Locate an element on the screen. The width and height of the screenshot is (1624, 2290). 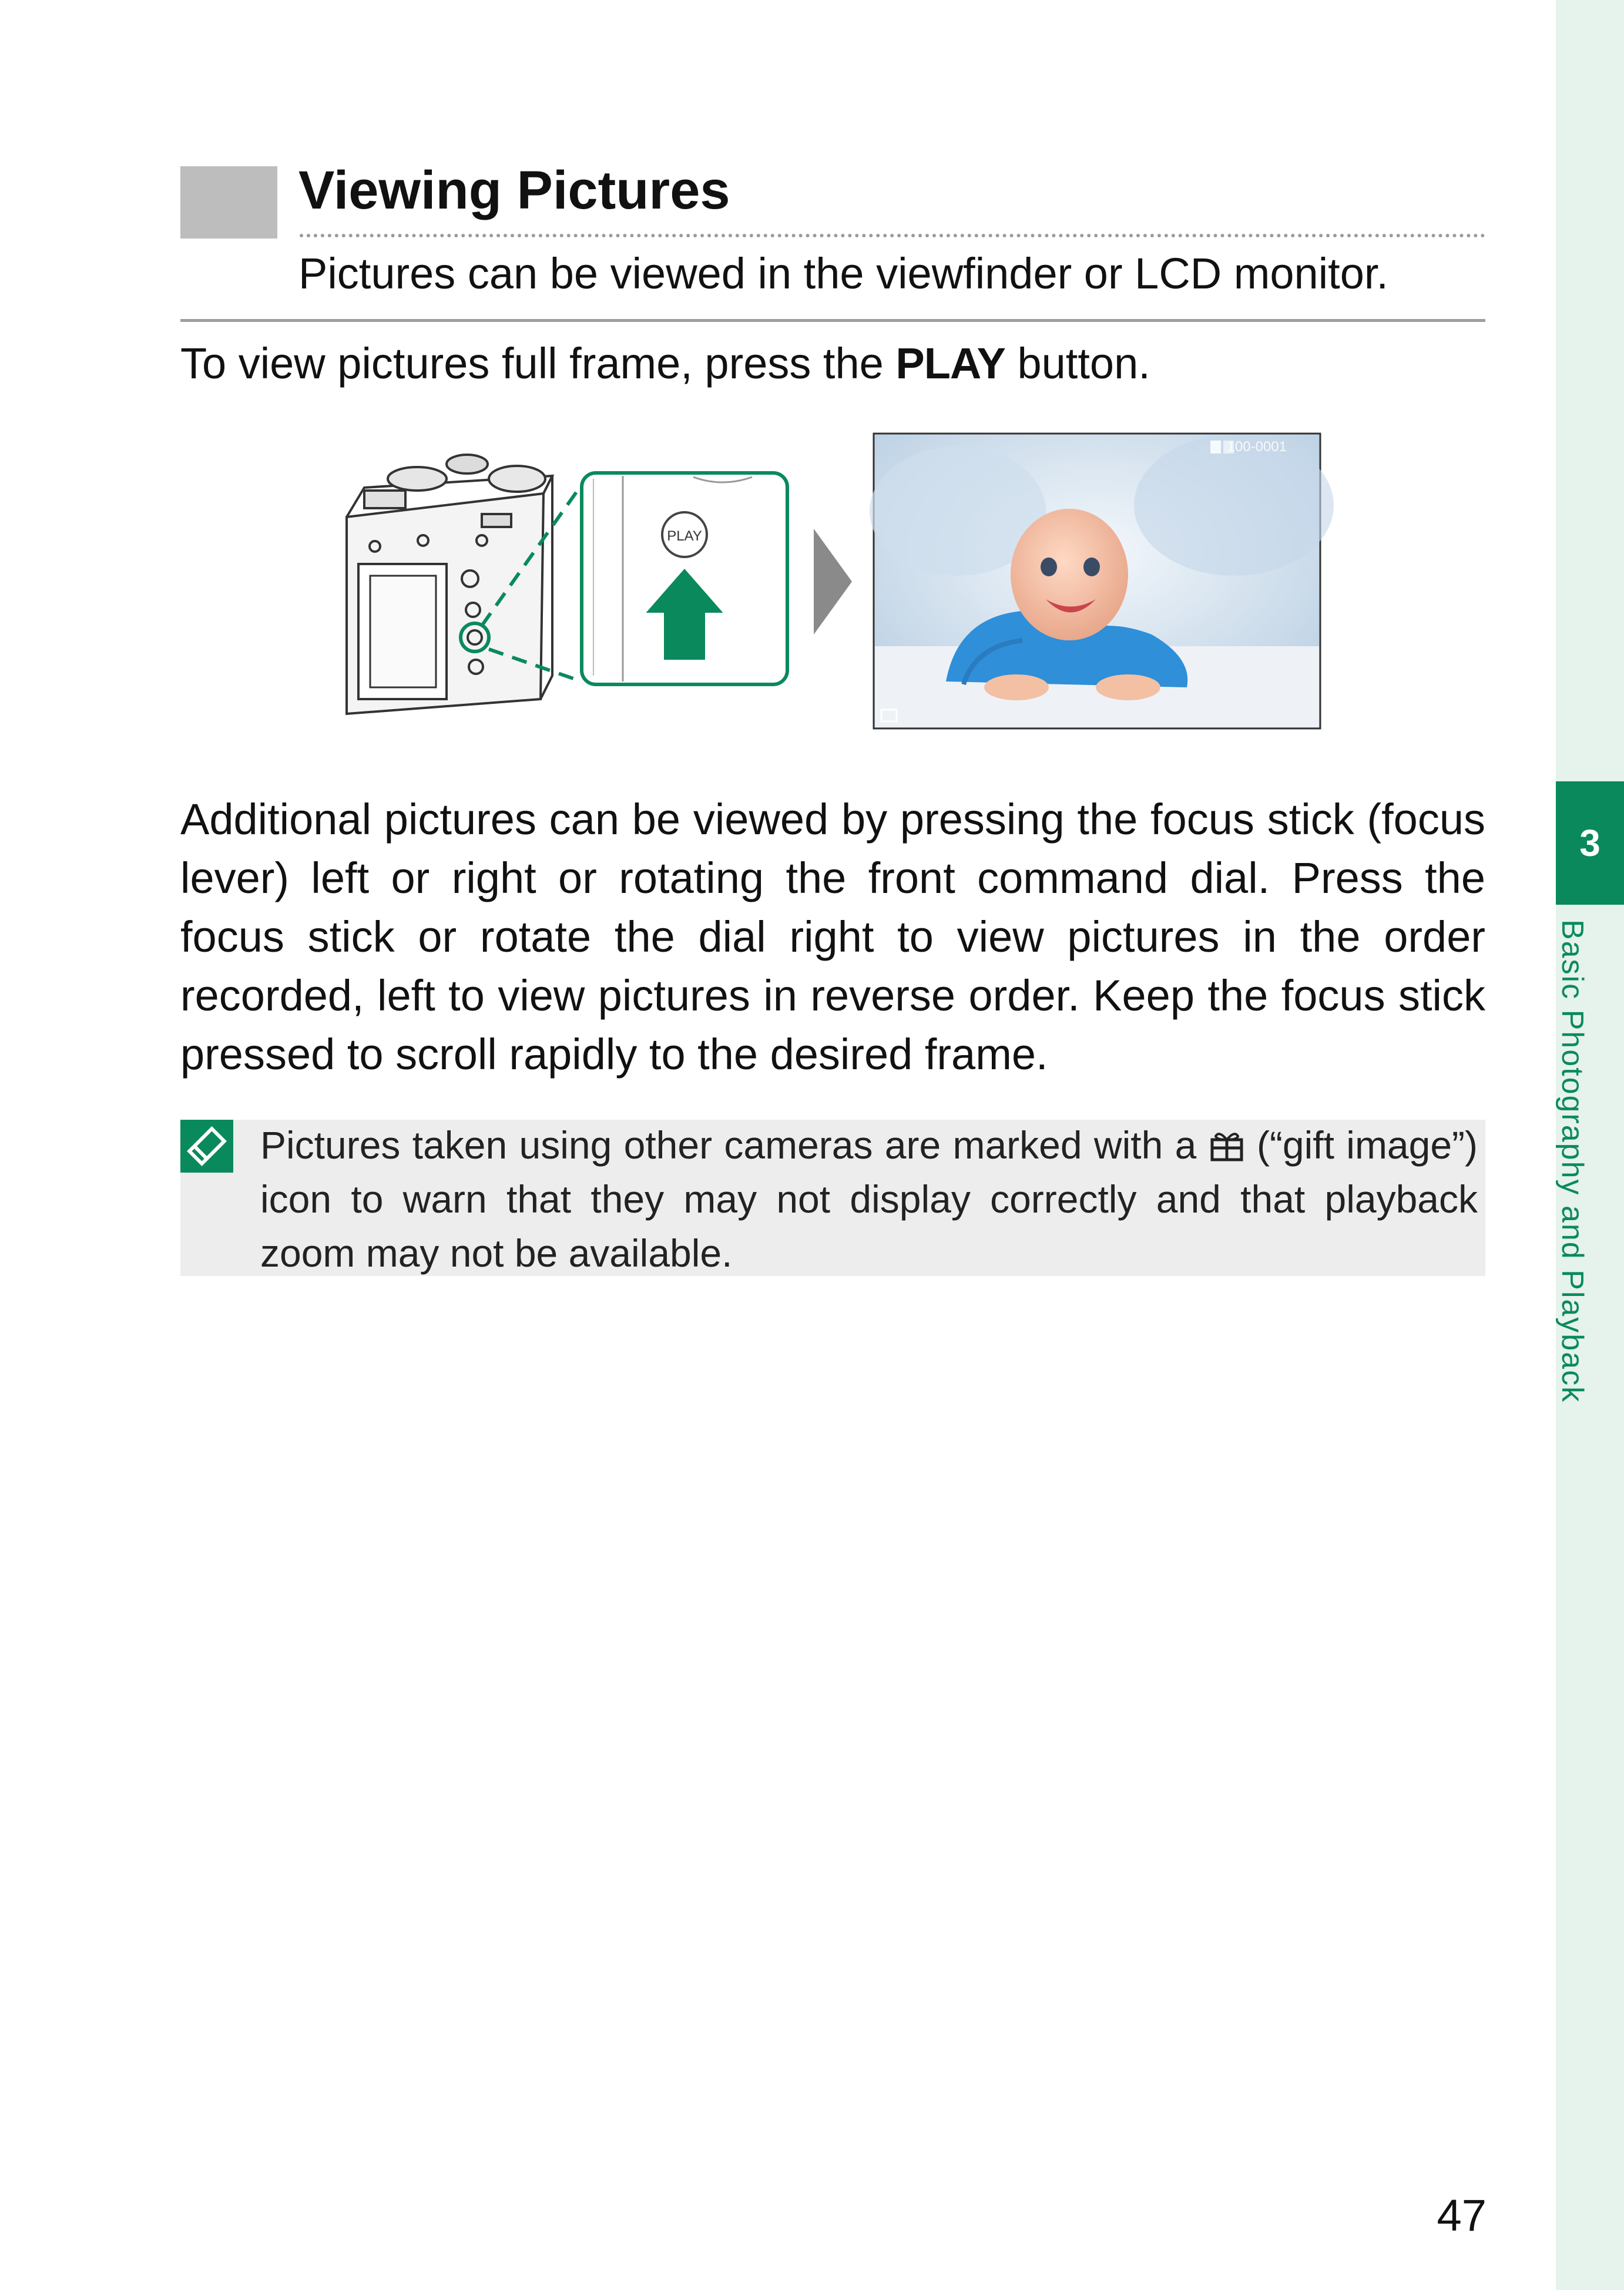
section-divider is located at coordinates (833, 320).